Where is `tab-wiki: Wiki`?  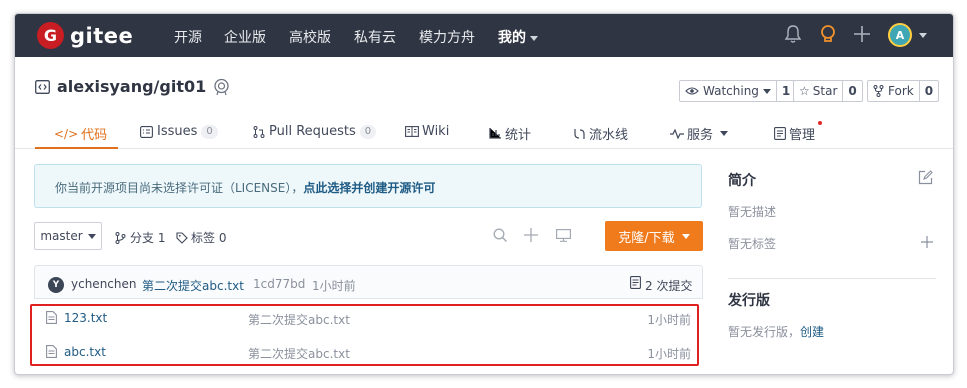
tab-wiki: Wiki is located at coordinates (427, 131).